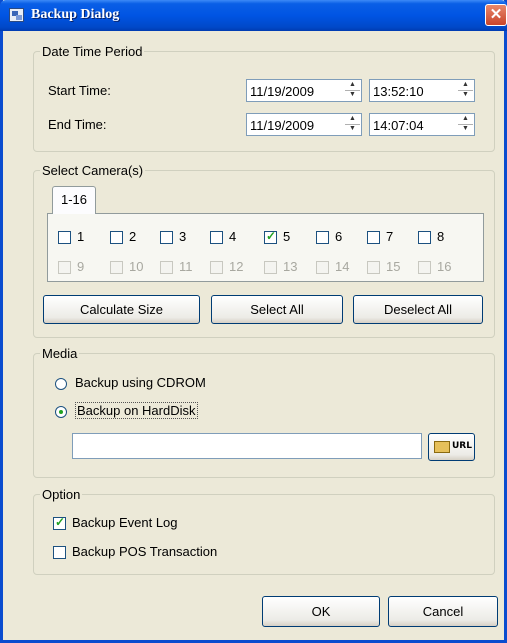  What do you see at coordinates (398, 91) in the screenshot?
I see `start-time-value: 13:52:10` at bounding box center [398, 91].